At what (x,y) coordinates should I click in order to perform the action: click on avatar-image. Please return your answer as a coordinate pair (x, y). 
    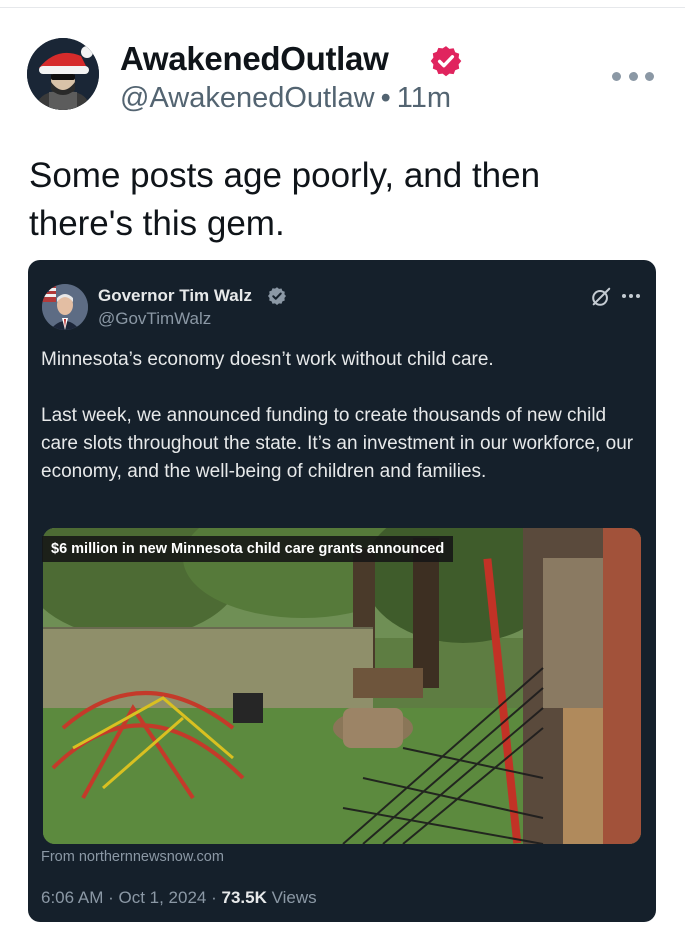
    Looking at the image, I should click on (63, 74).